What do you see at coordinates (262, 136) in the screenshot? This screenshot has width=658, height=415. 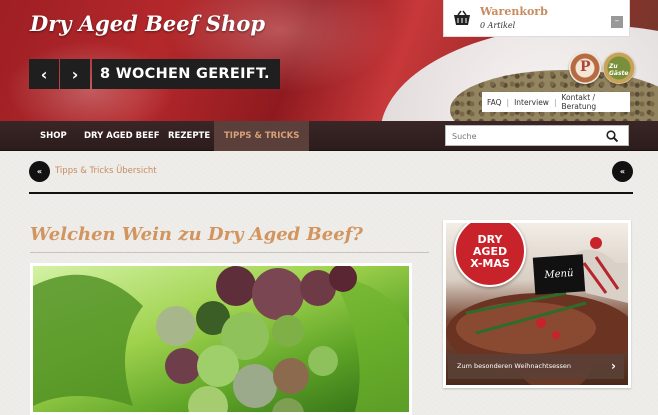 I see `nav-item-tipps-tricks: TIPPS & TRICKS` at bounding box center [262, 136].